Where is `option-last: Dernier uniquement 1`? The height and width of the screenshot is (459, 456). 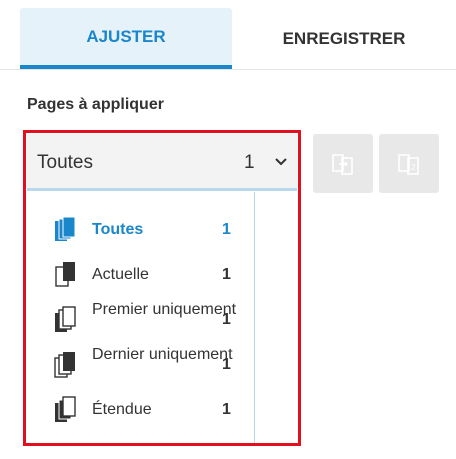
option-last: Dernier uniquement 1 is located at coordinates (141, 365).